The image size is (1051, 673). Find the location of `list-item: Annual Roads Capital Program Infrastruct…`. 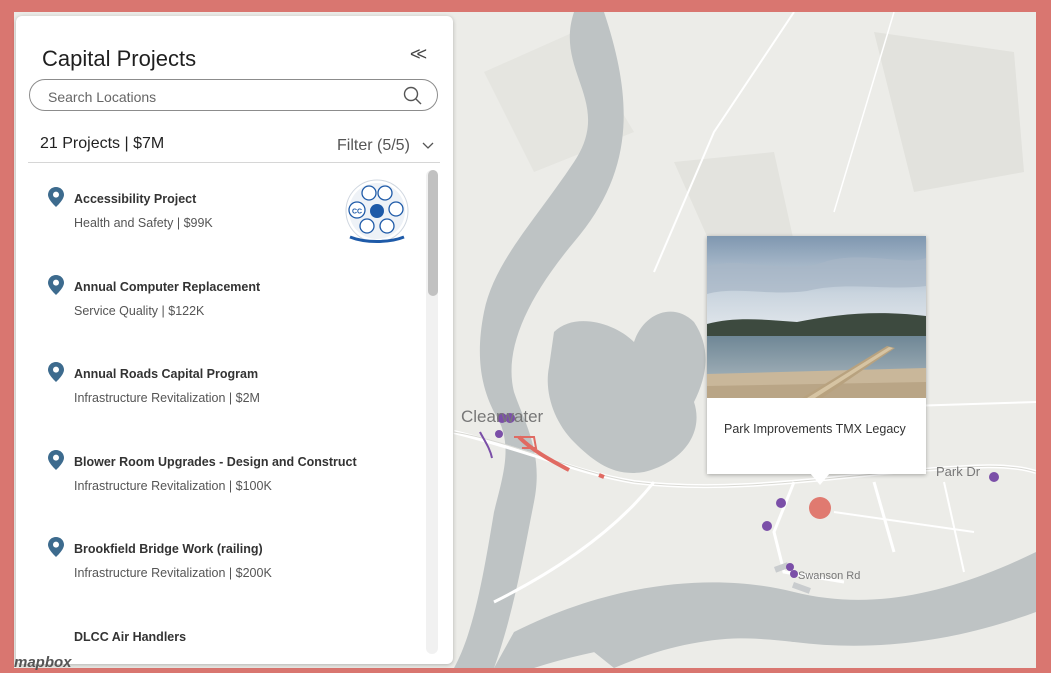

list-item: Annual Roads Capital Program Infrastruct… is located at coordinates (228, 373).